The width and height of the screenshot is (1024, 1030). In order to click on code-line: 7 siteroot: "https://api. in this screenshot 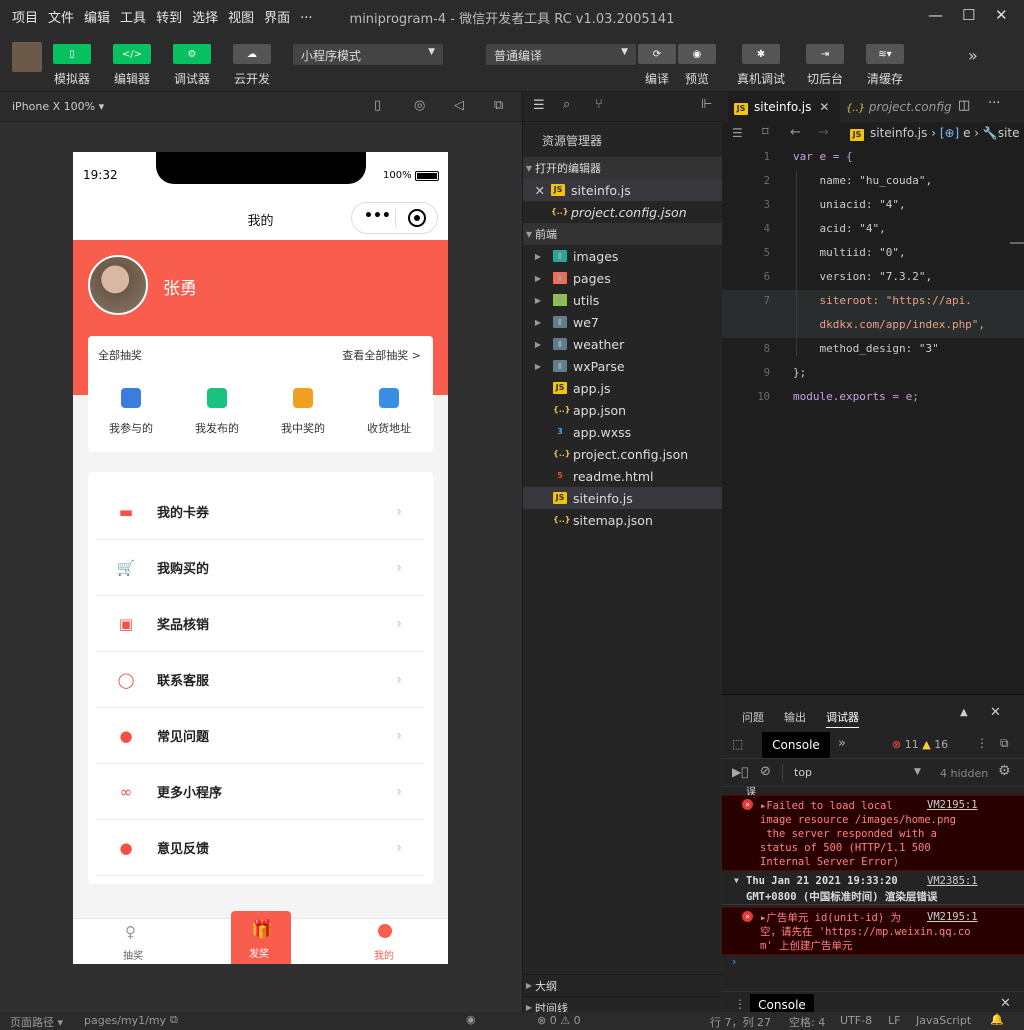, I will do `click(873, 302)`.